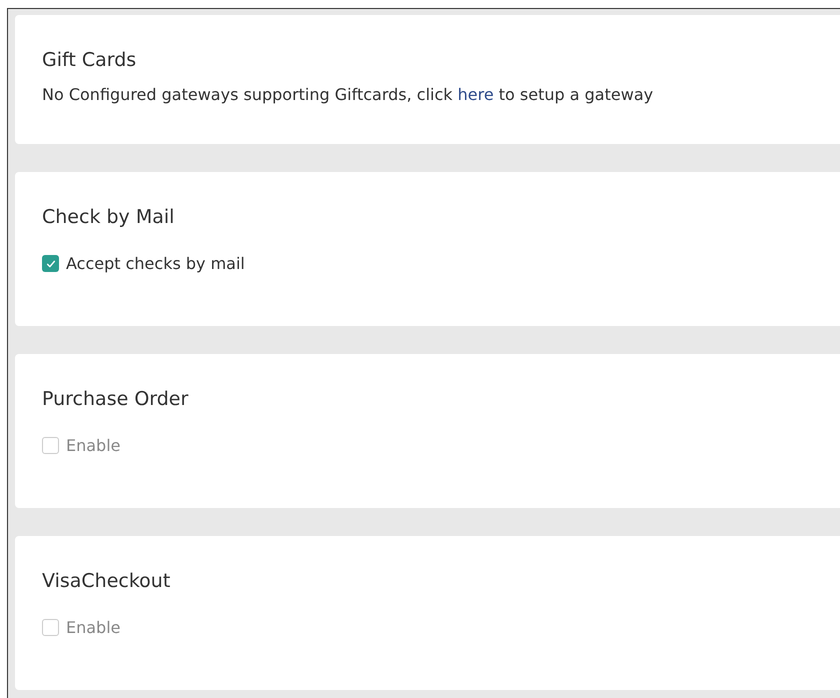  Describe the element at coordinates (115, 399) in the screenshot. I see `section-title: Purchase Order` at that location.